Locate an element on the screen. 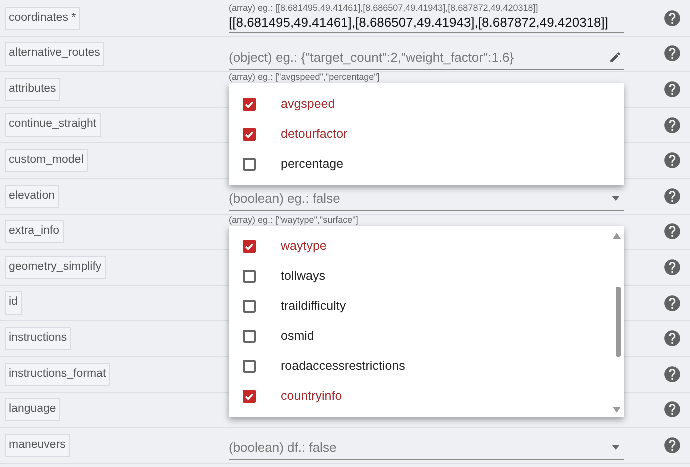  scrollbar-thumb is located at coordinates (618, 321).